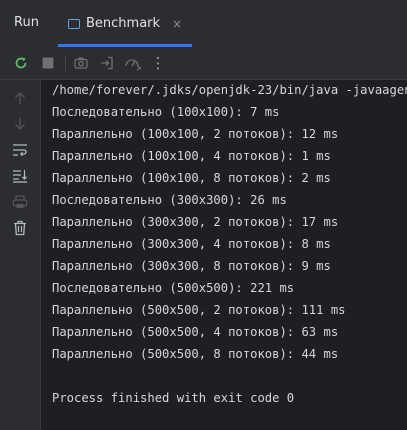  I want to click on run-tool-window-title: Run, so click(26, 22).